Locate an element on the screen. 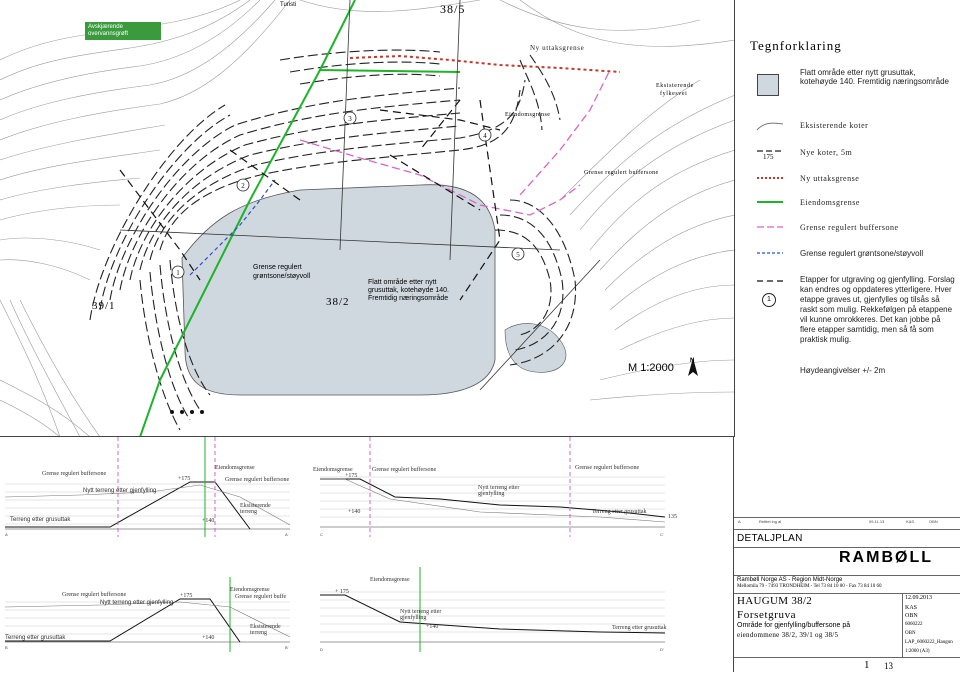 The width and height of the screenshot is (960, 677). rev-row: A is located at coordinates (739, 521).